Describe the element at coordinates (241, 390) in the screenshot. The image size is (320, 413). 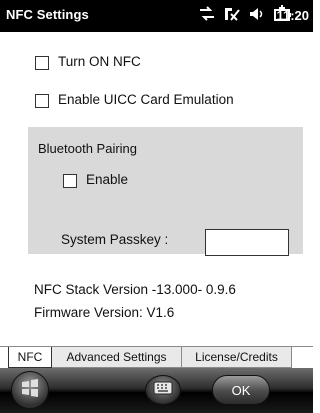
I see `ok-button: OK` at that location.